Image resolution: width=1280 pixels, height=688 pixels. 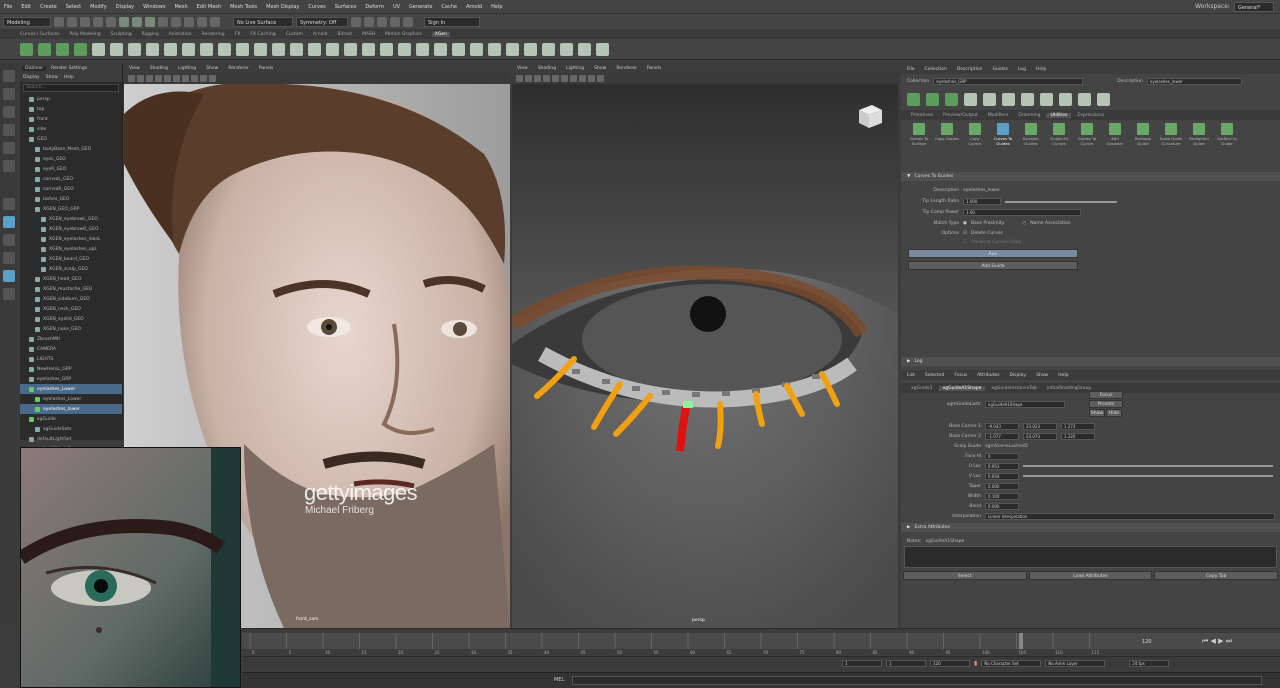 What do you see at coordinates (71, 99) in the screenshot?
I see `outliner-row: persp` at bounding box center [71, 99].